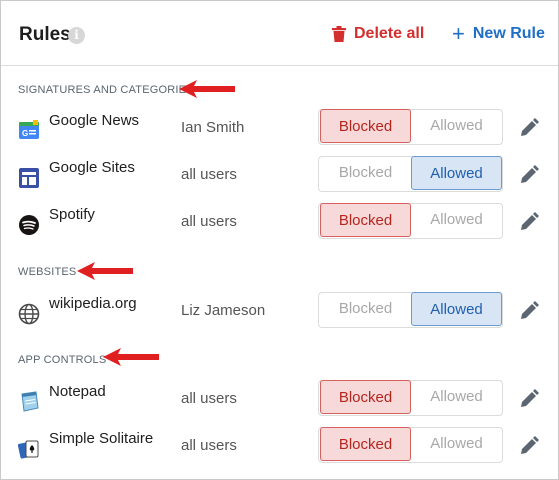 The image size is (559, 480). I want to click on svg-text: G, so click(25, 133).